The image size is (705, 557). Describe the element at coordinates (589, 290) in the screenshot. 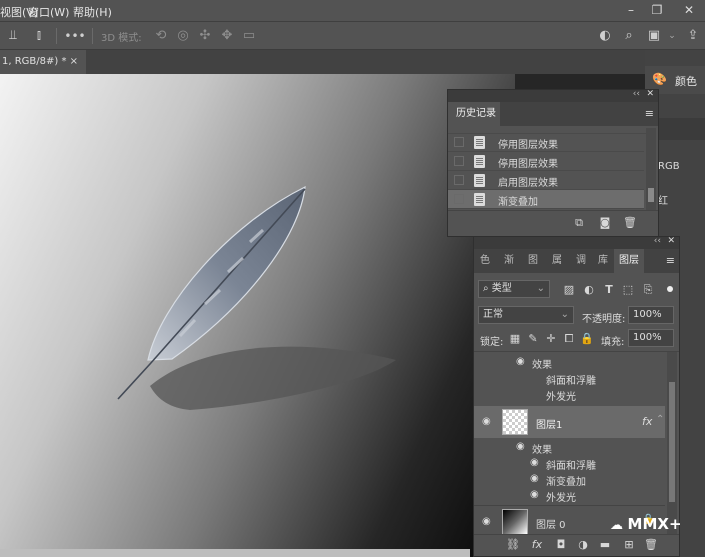

I see `filter-adjustment-icon: ◐` at that location.